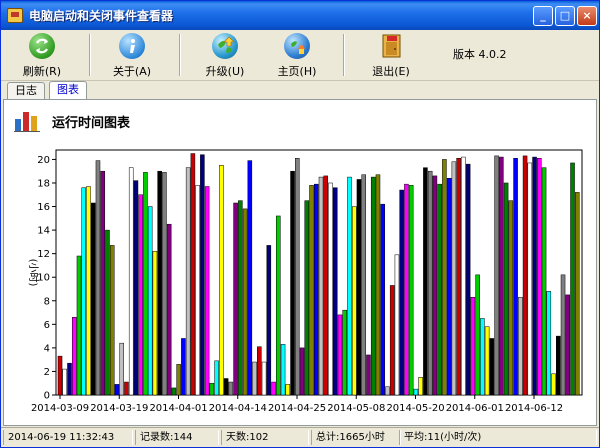 This screenshot has width=600, height=448. I want to click on globe-upgrade-icon, so click(225, 46).